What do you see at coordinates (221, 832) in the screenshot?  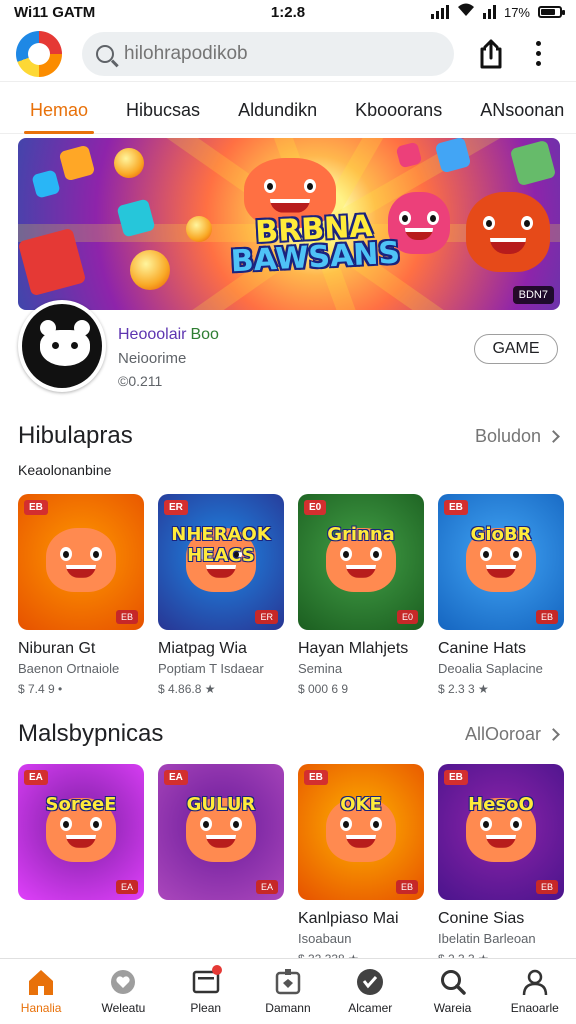 I see `game-card-artwork: EA EA GULUR` at bounding box center [221, 832].